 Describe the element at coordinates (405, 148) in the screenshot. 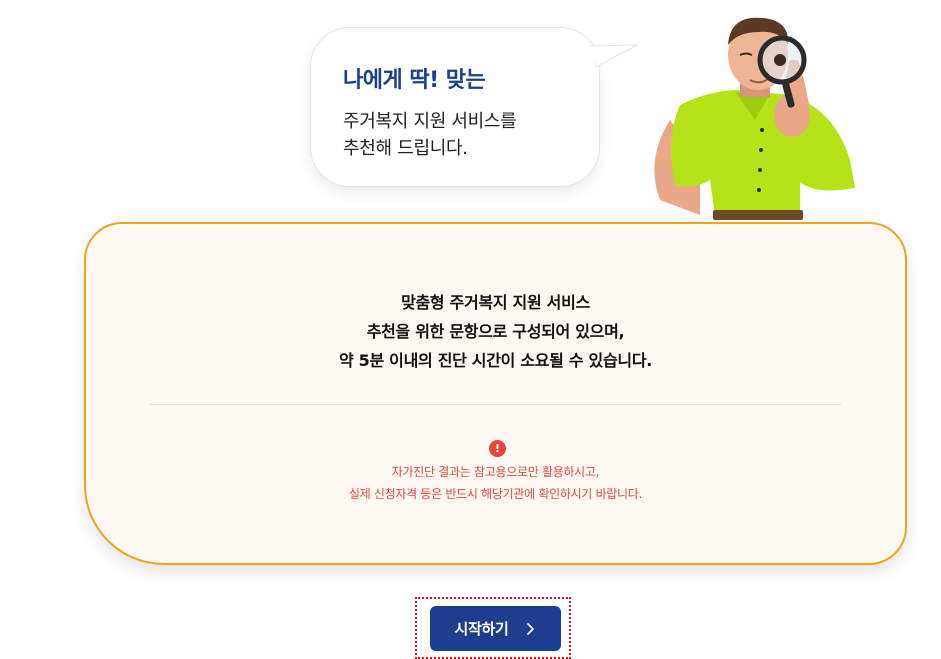

I see `bubble-line-2: 추천해 드립니다.` at that location.